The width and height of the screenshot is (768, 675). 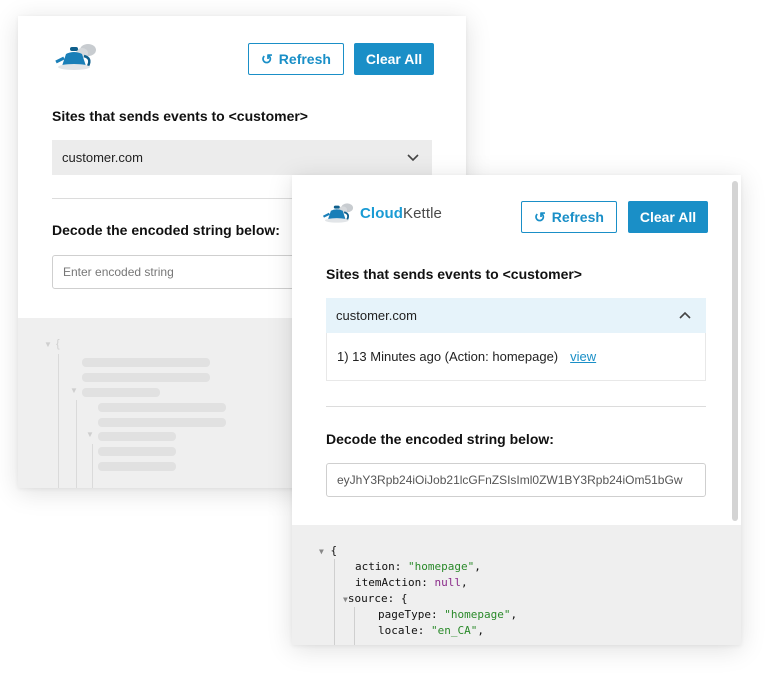 What do you see at coordinates (516, 315) in the screenshot?
I see `site-dropdown: customer.com` at bounding box center [516, 315].